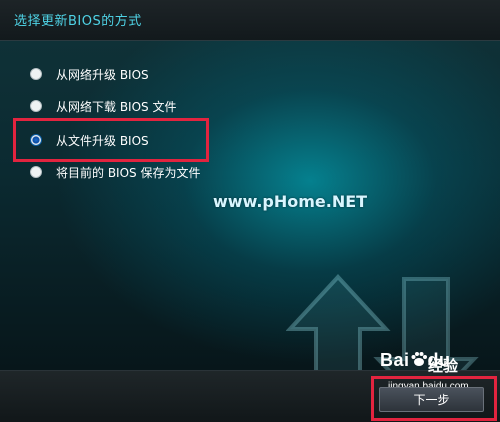  Describe the element at coordinates (250, 20) in the screenshot. I see `title-bar: 选择更新BIOS的方式` at that location.